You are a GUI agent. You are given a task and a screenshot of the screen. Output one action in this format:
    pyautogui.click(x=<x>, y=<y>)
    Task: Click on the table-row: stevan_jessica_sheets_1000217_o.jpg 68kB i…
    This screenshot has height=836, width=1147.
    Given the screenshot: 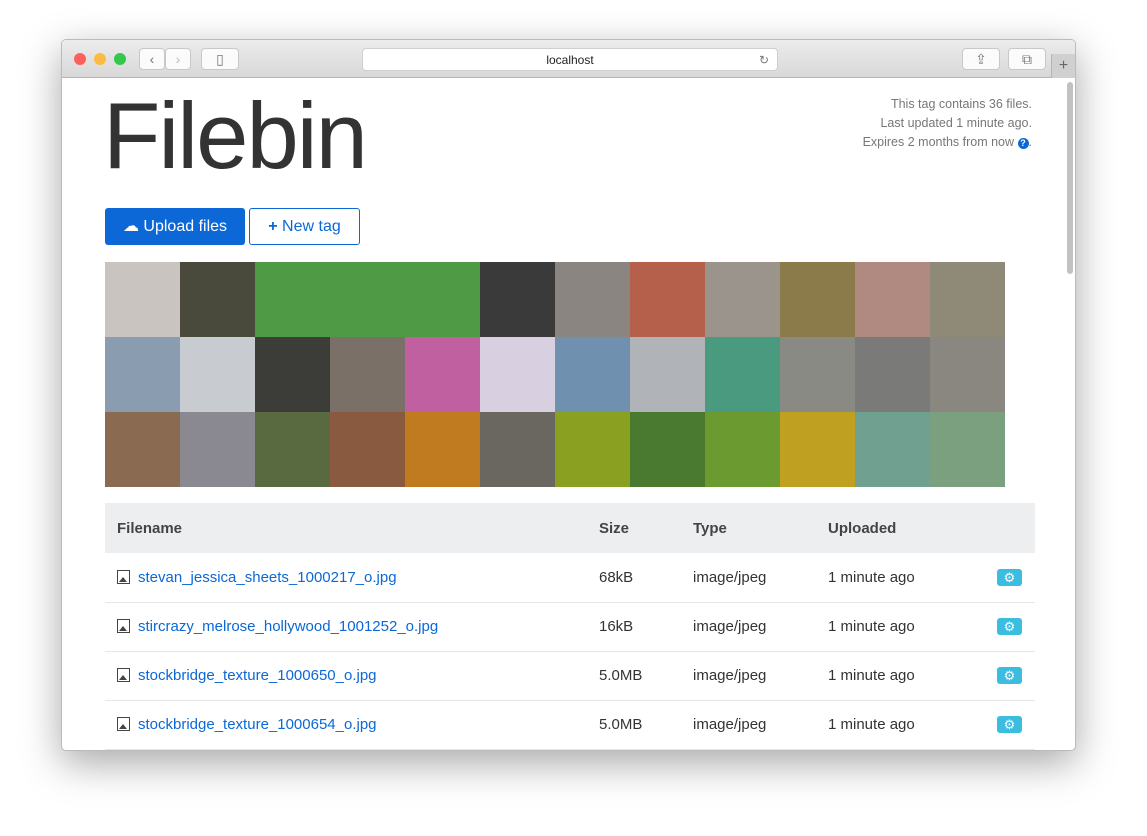 What is the action you would take?
    pyautogui.click(x=570, y=578)
    